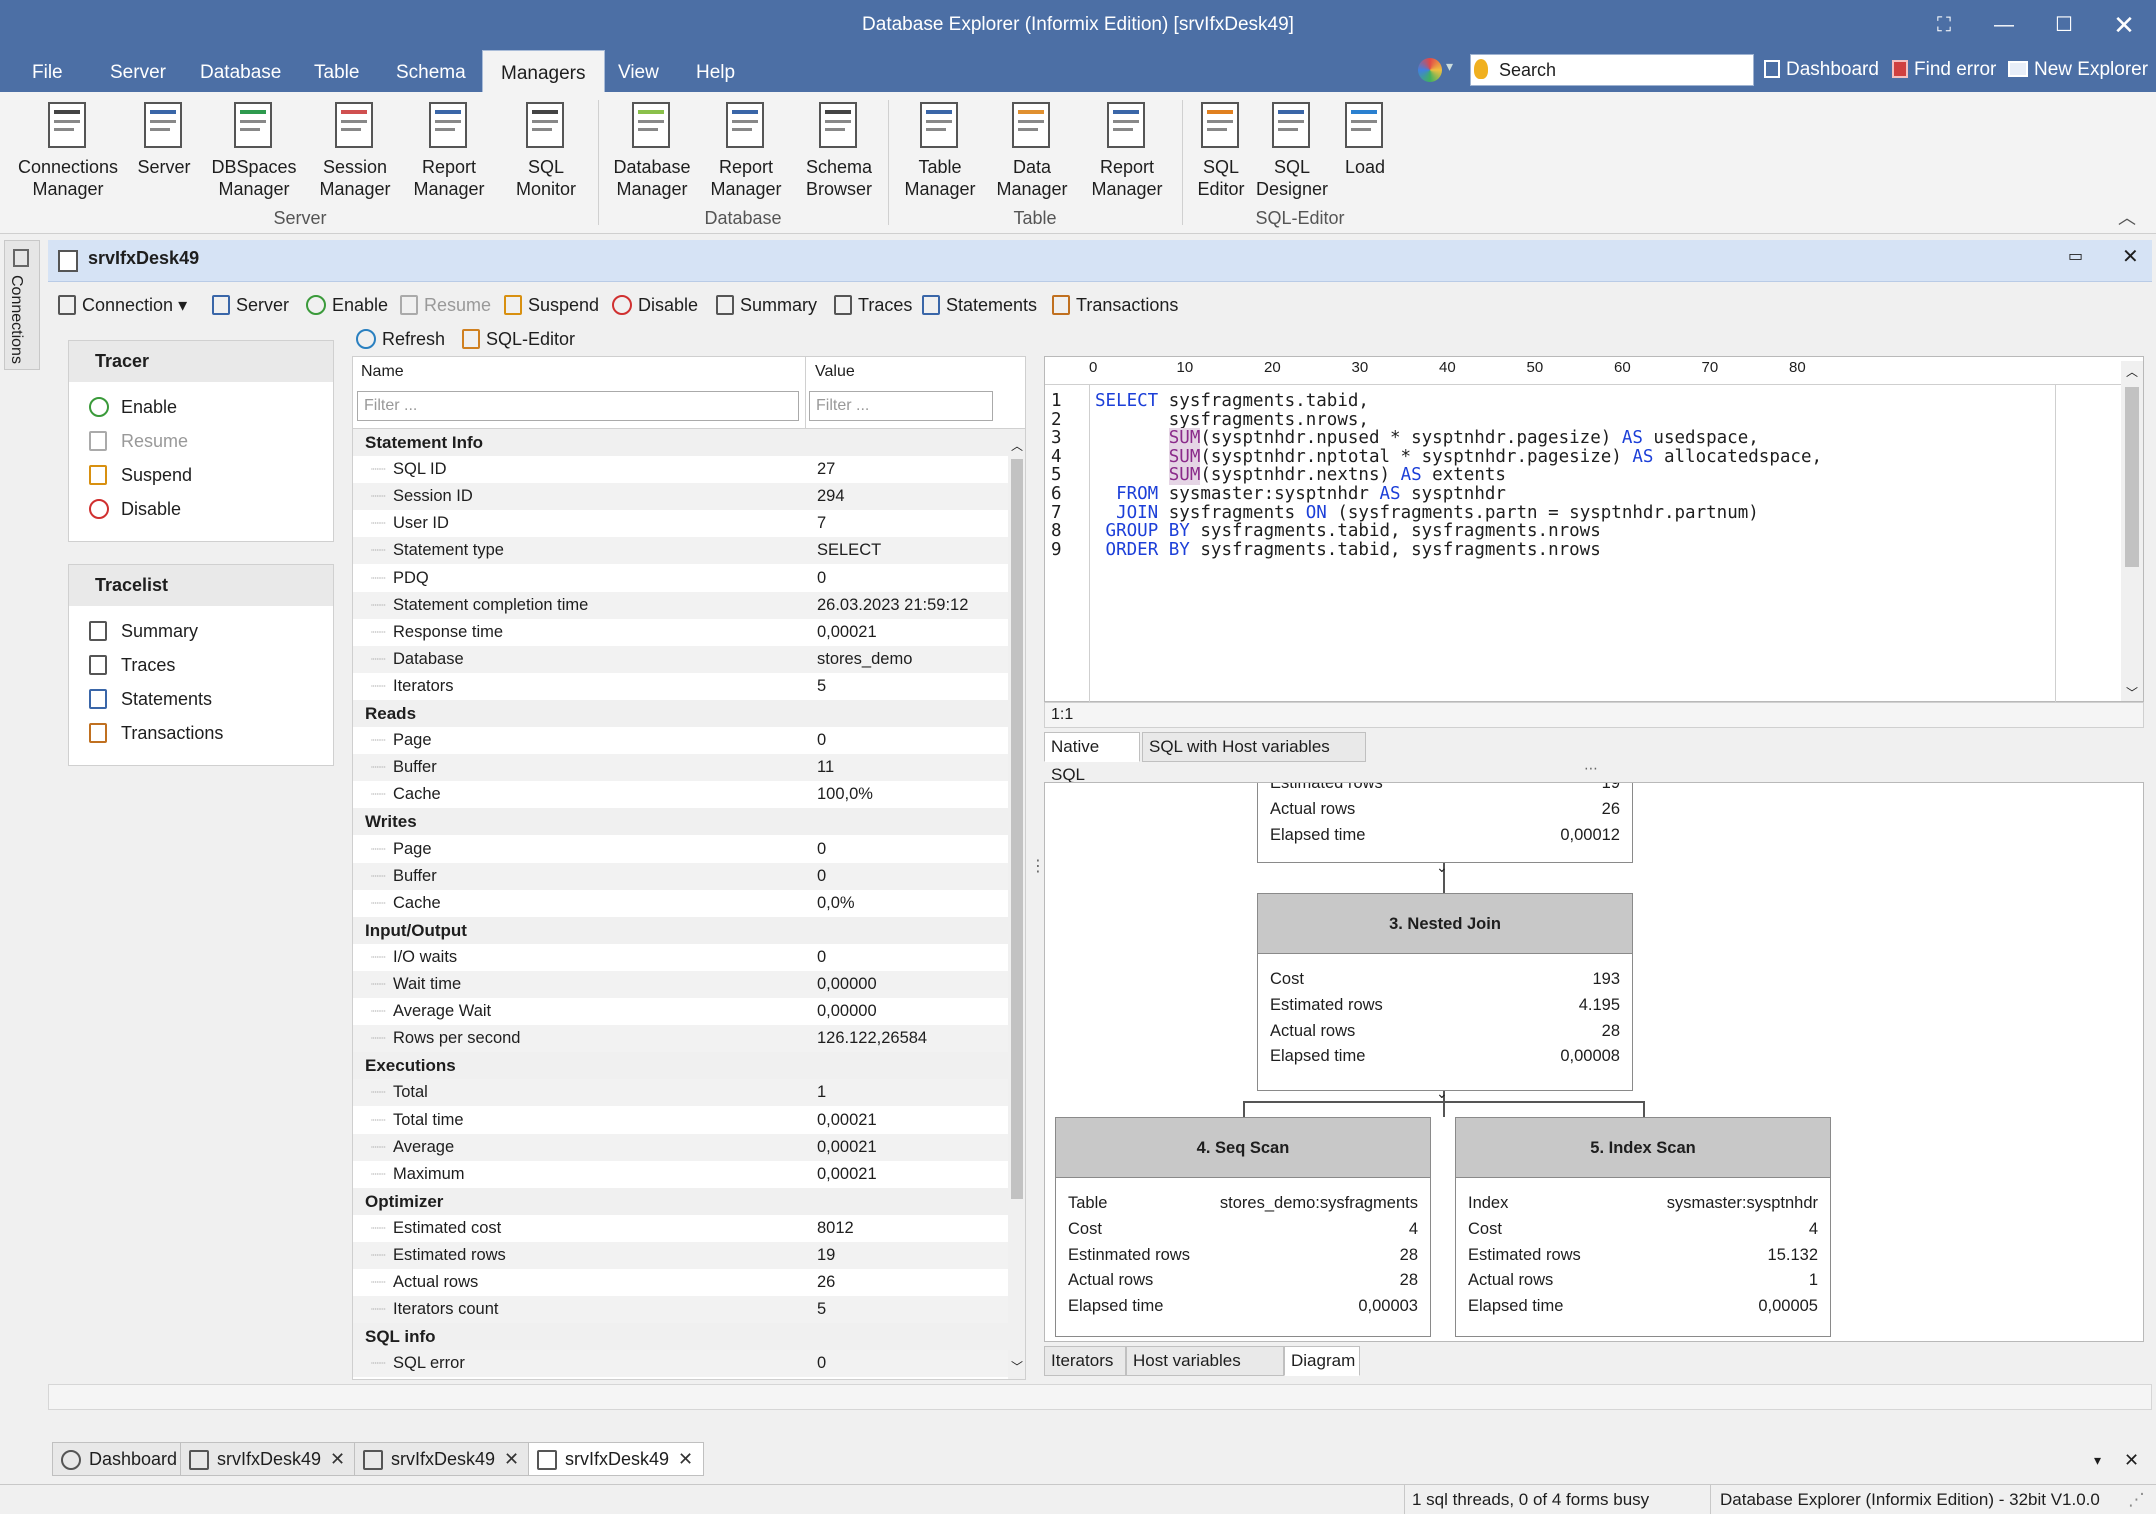 This screenshot has width=2156, height=1514. I want to click on tab-sql-host-variables: SQL with Host variables, so click(1254, 747).